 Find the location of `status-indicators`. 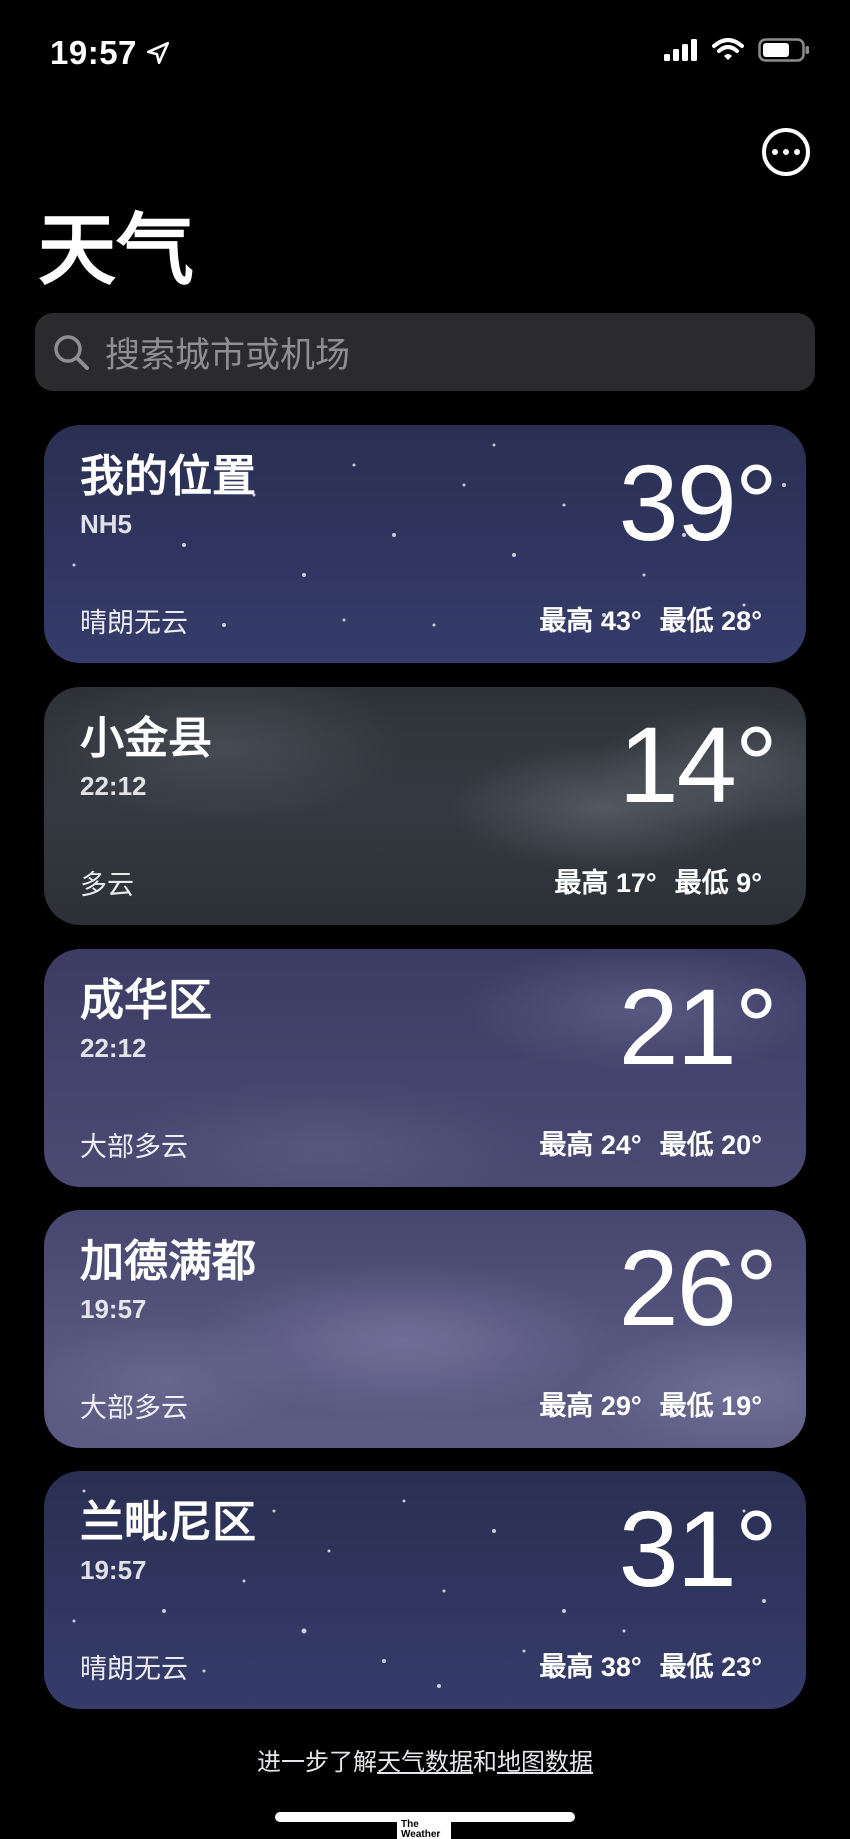

status-indicators is located at coordinates (737, 50).